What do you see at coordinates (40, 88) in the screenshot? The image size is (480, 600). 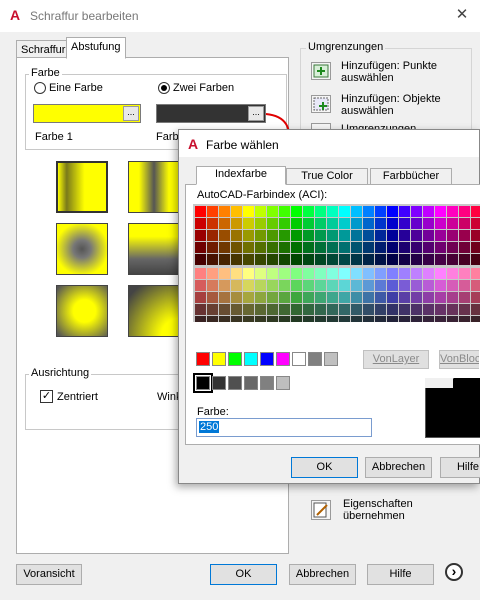 I see `radio-eine-farbe` at bounding box center [40, 88].